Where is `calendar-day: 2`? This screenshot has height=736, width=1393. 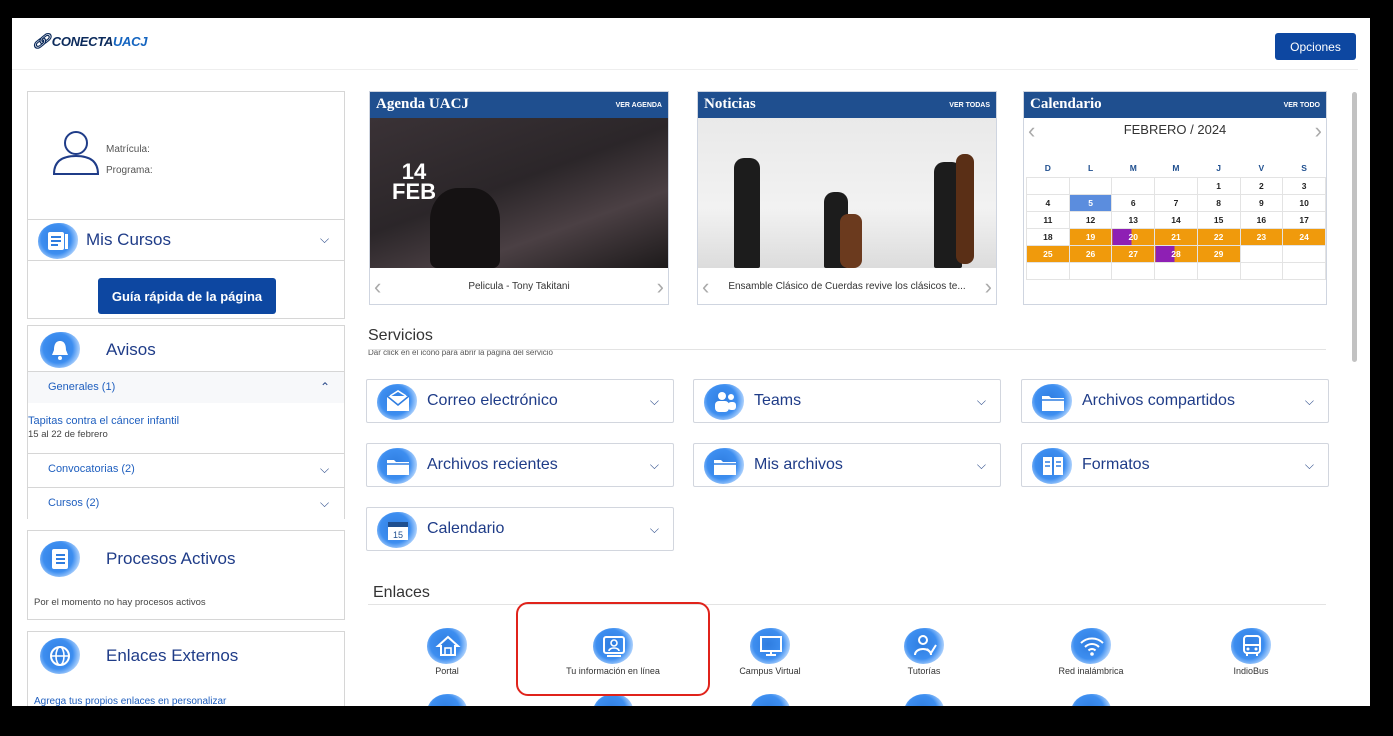 calendar-day: 2 is located at coordinates (1261, 185).